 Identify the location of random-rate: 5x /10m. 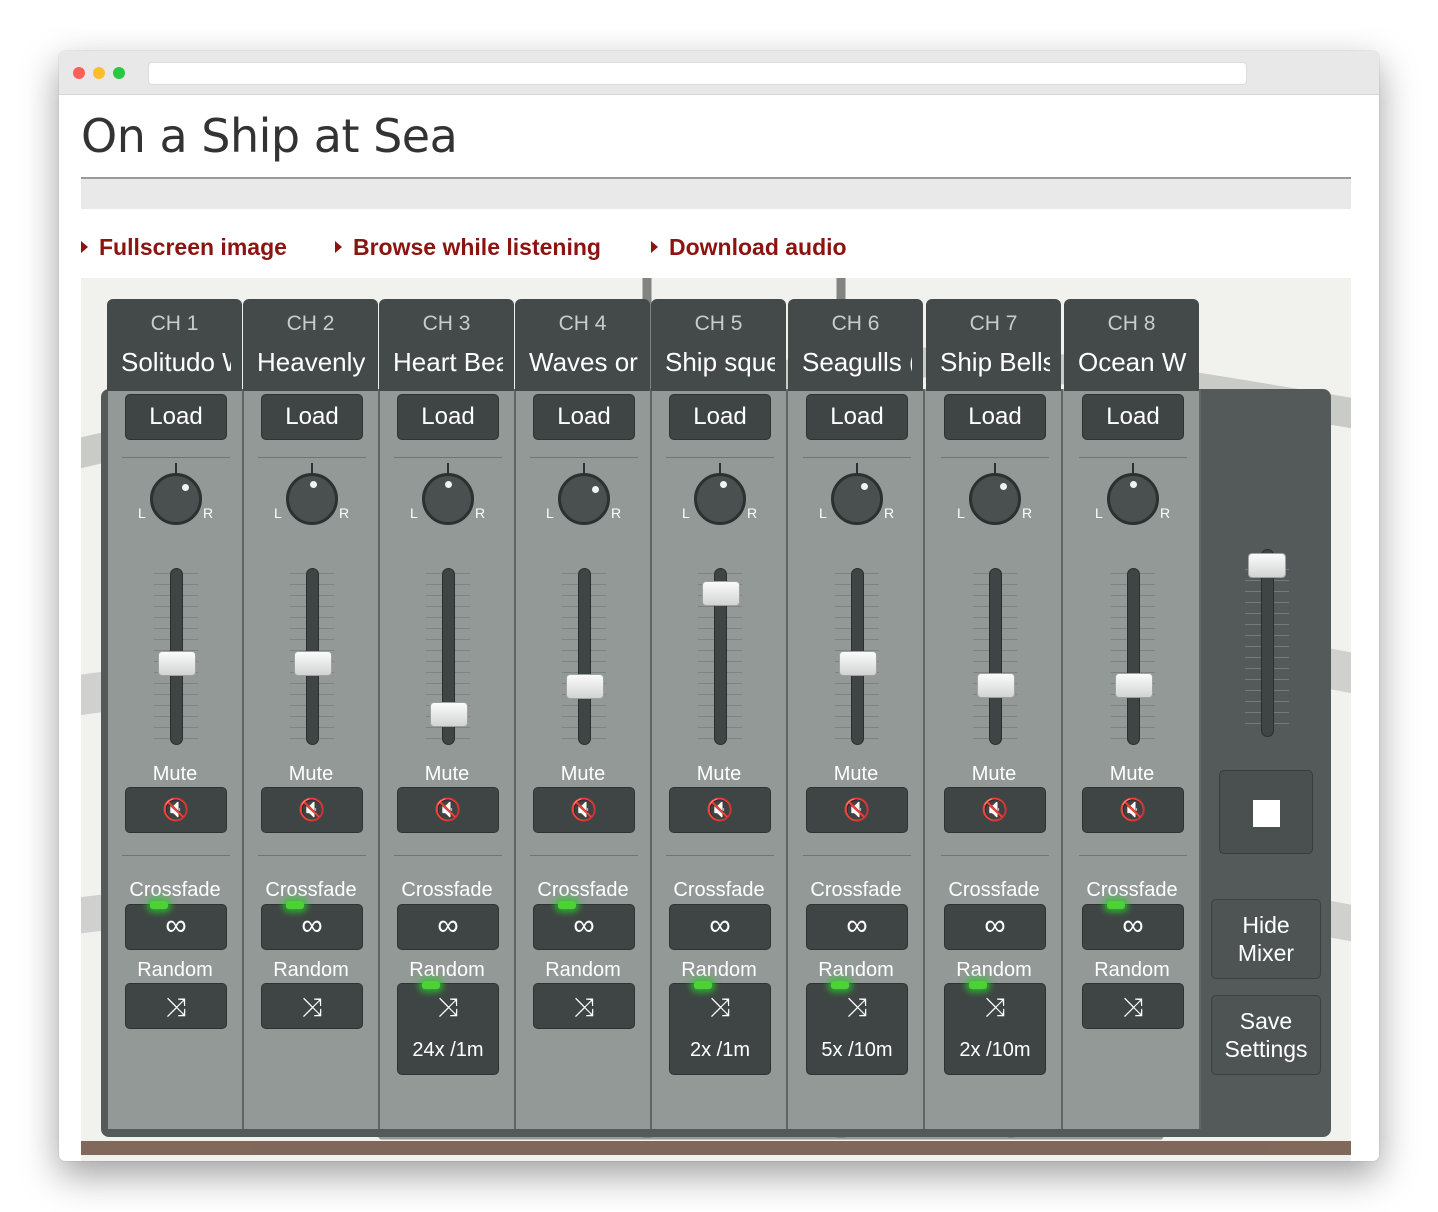
(857, 1050).